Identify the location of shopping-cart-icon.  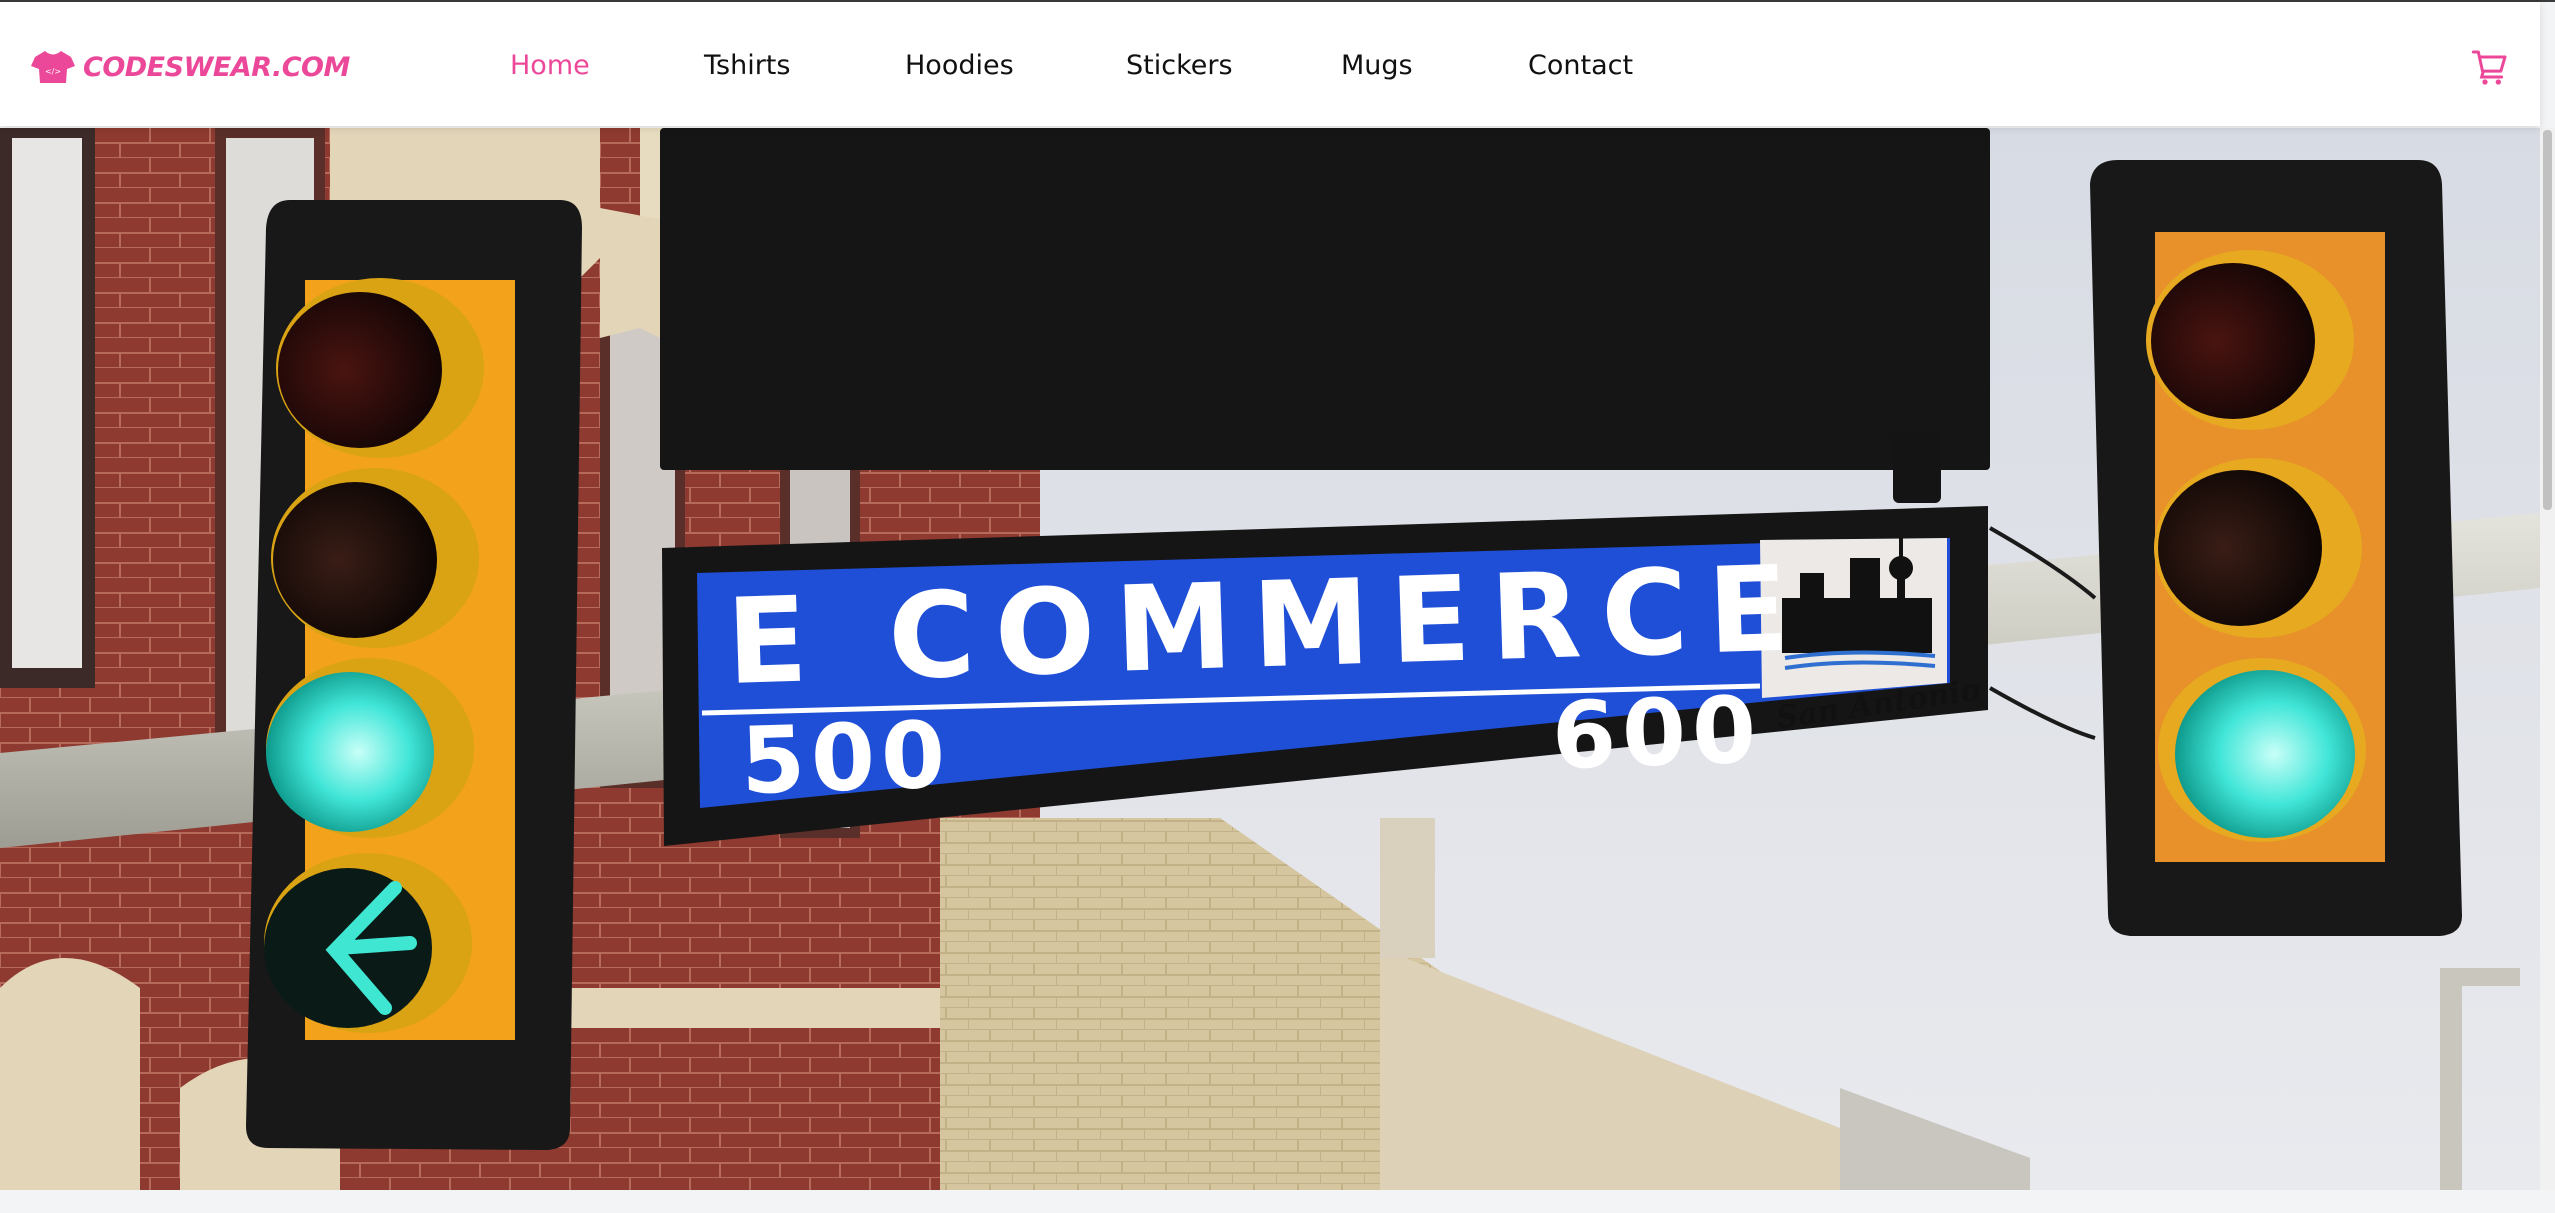
(2490, 67).